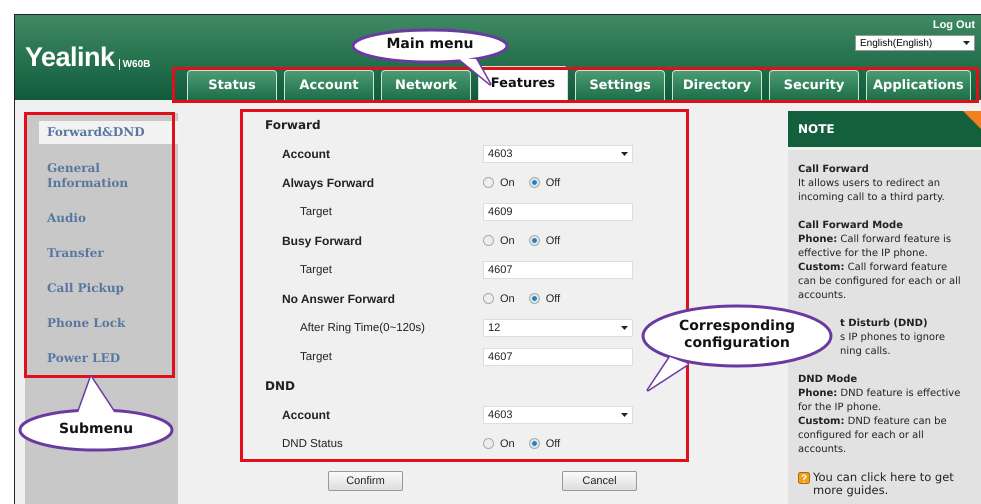  I want to click on sidebar-item: Power LED, so click(108, 358).